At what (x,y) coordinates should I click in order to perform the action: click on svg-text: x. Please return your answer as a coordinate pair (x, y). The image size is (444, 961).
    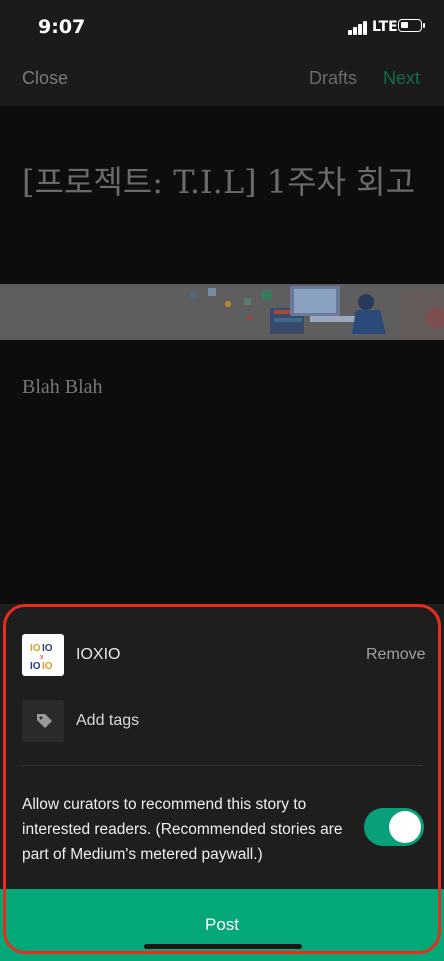
    Looking at the image, I should click on (42, 657).